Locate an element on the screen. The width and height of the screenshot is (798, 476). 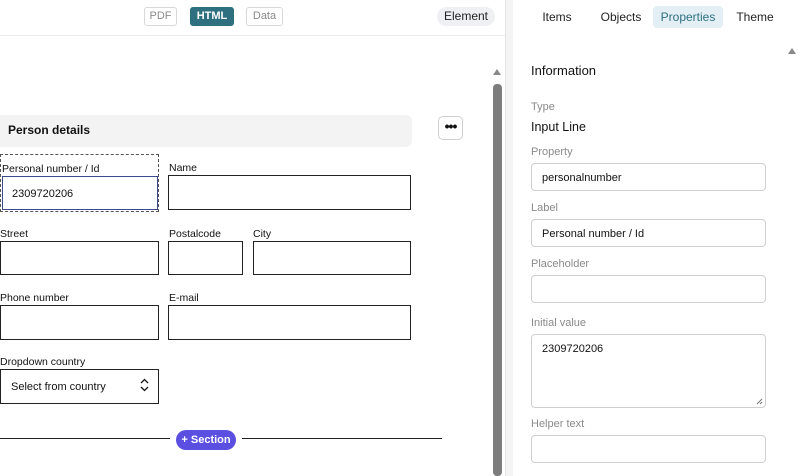
placeholder-label: Placeholder is located at coordinates (560, 264).